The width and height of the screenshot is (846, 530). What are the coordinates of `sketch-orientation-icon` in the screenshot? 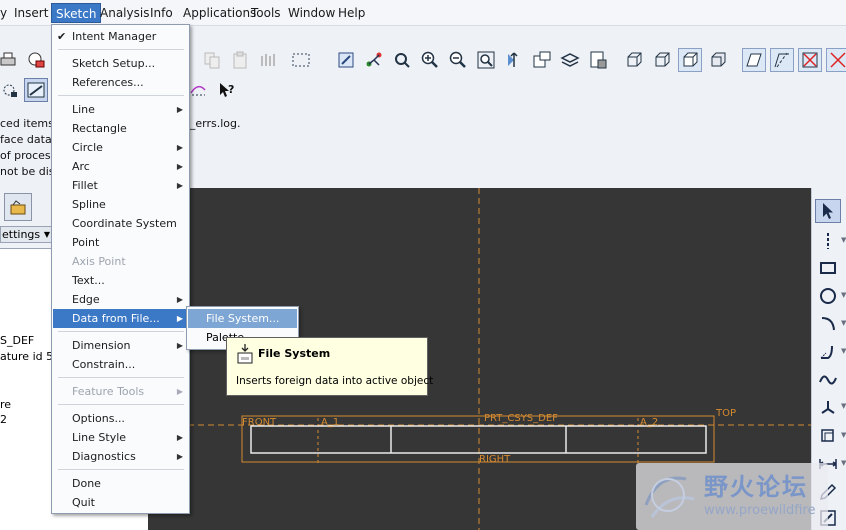 It's located at (36, 90).